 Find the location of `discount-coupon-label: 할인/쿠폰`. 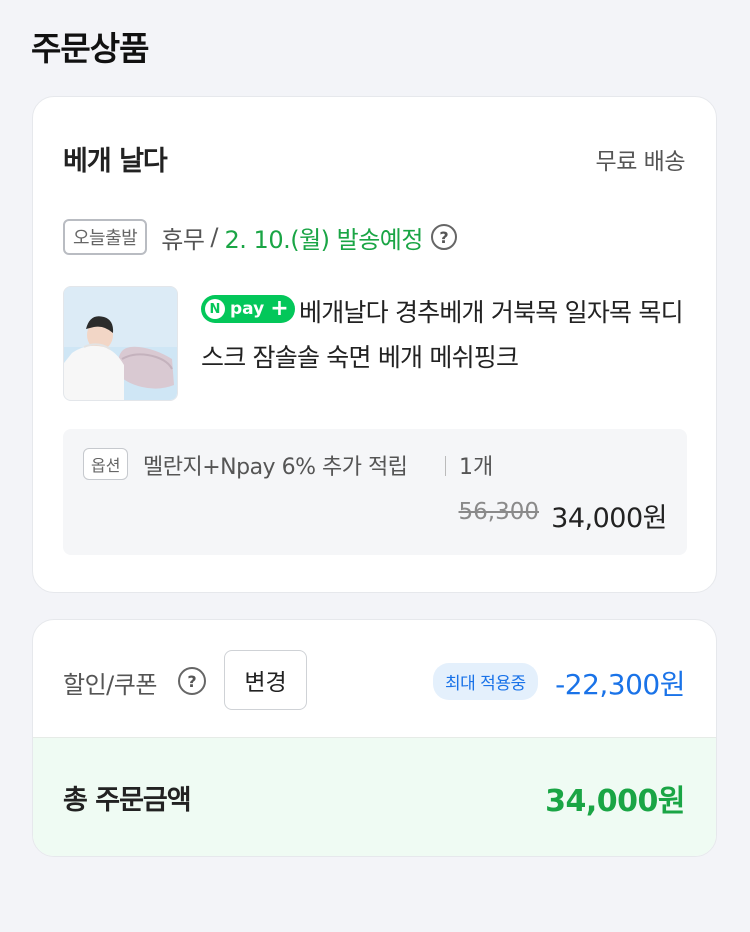

discount-coupon-label: 할인/쿠폰 is located at coordinates (110, 685).